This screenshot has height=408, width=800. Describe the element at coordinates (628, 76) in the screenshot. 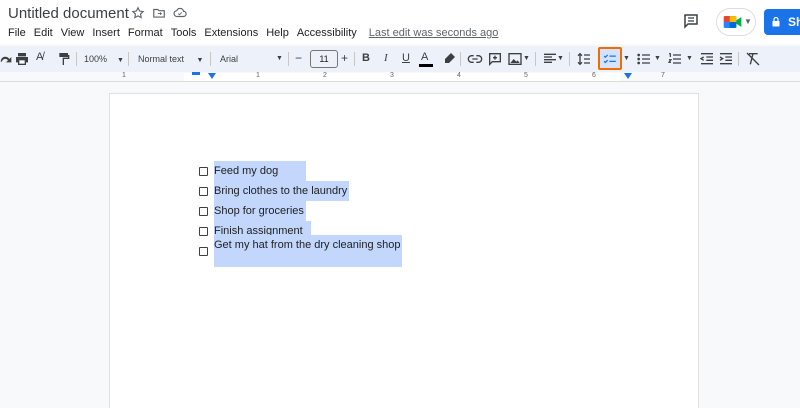

I see `right-indent-marker` at that location.